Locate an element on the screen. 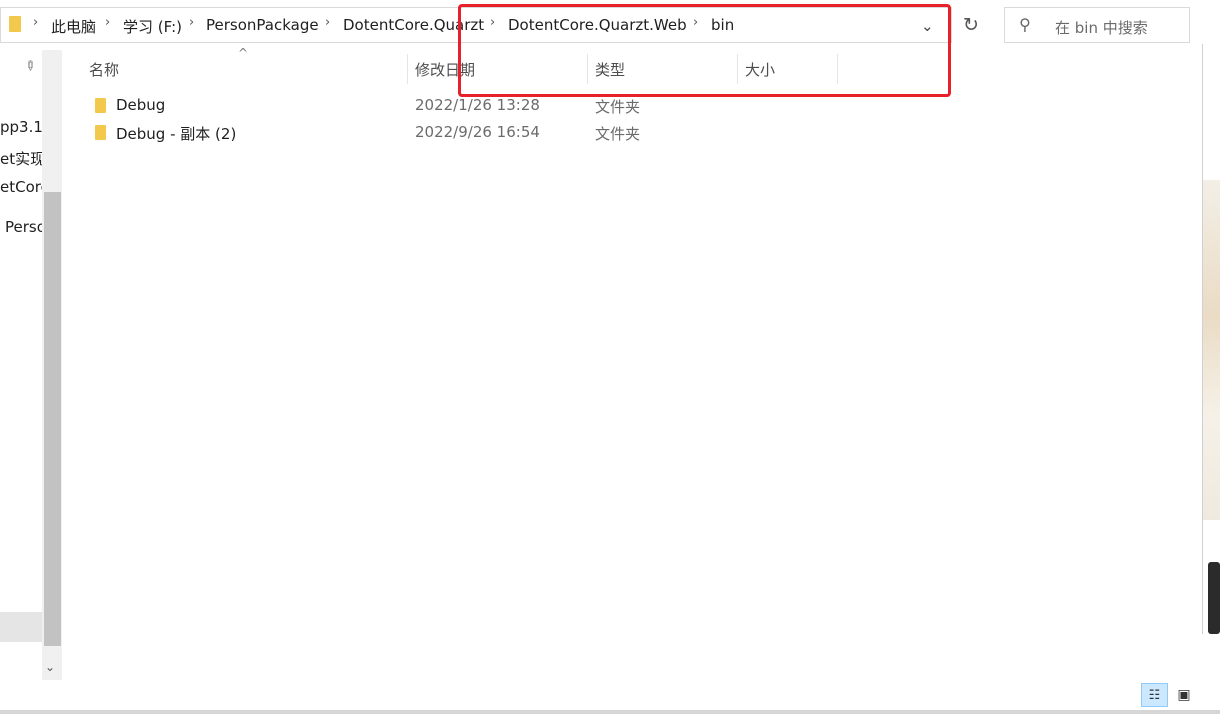 This screenshot has width=1220, height=714. desktop-wallpaper is located at coordinates (1211, 350).